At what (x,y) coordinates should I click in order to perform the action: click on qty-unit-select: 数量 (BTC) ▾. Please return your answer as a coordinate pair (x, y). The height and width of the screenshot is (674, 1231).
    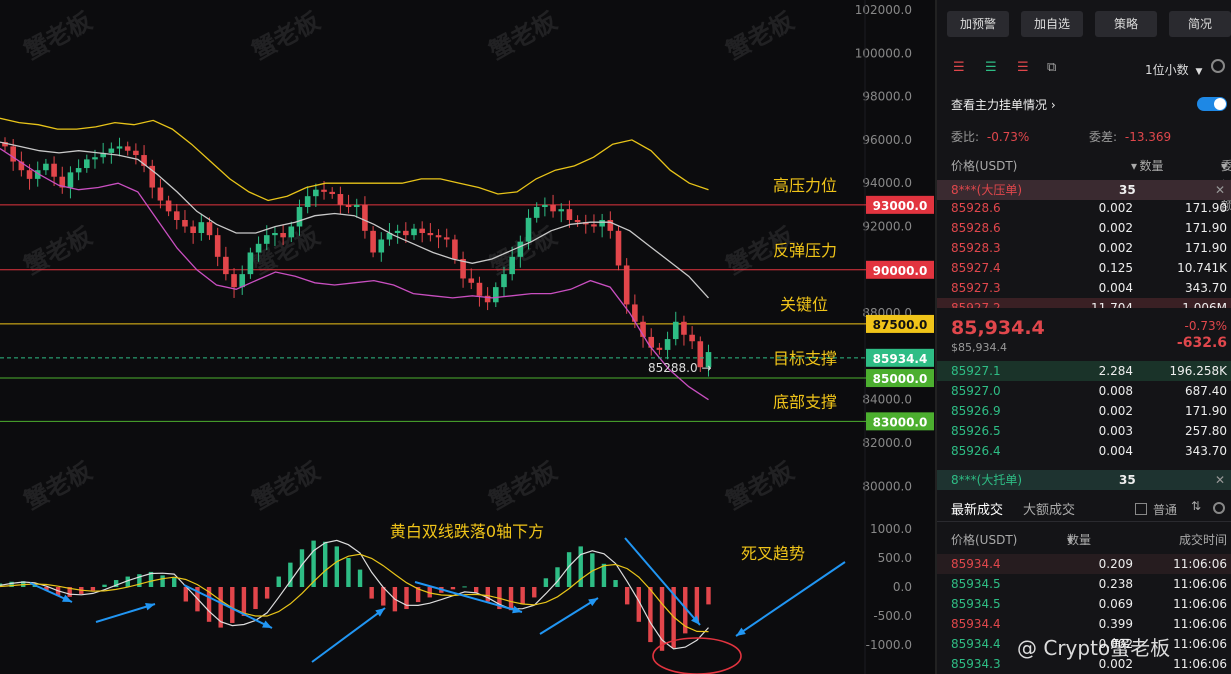
    Looking at the image, I should click on (1110, 174).